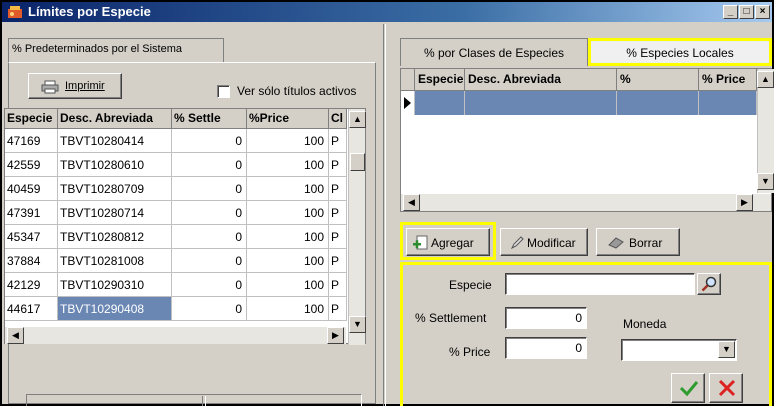 This screenshot has width=774, height=406. What do you see at coordinates (541, 103) in the screenshot?
I see `cell-desc` at bounding box center [541, 103].